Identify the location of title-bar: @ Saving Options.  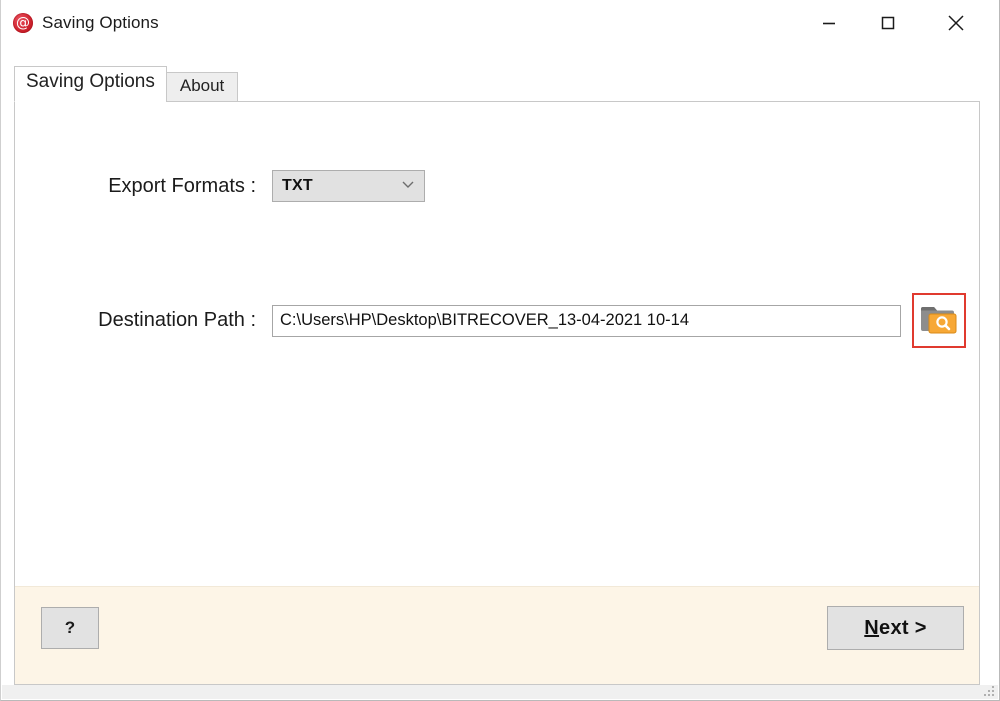
(500, 23).